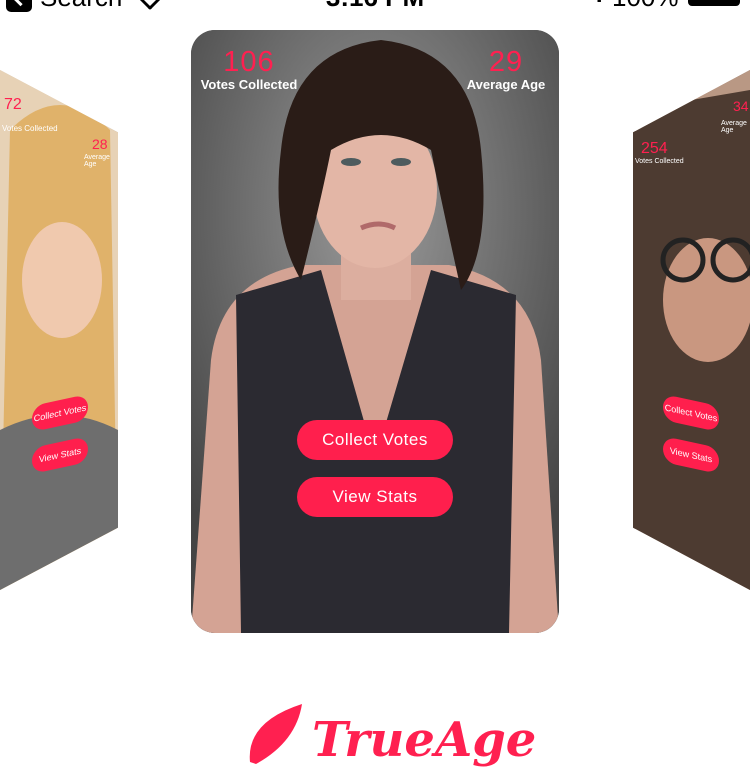 This screenshot has width=750, height=768. I want to click on right-votes-count: 254, so click(654, 148).